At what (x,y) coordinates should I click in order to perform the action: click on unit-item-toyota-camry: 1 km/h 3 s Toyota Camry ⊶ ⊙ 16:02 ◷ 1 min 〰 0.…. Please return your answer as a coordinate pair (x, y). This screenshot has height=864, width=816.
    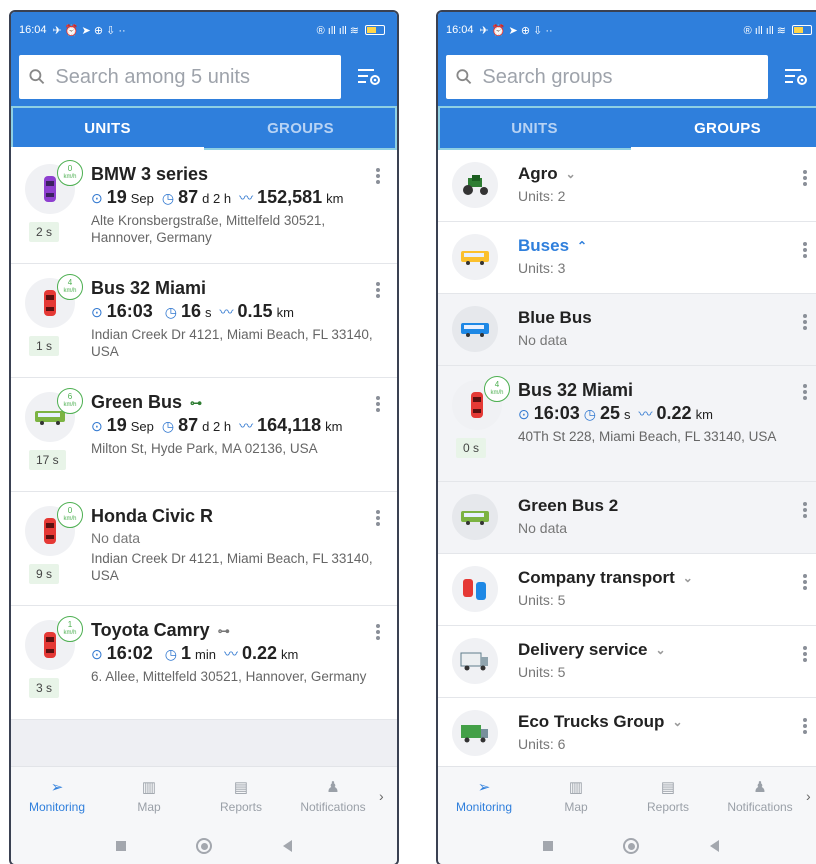
    Looking at the image, I should click on (204, 663).